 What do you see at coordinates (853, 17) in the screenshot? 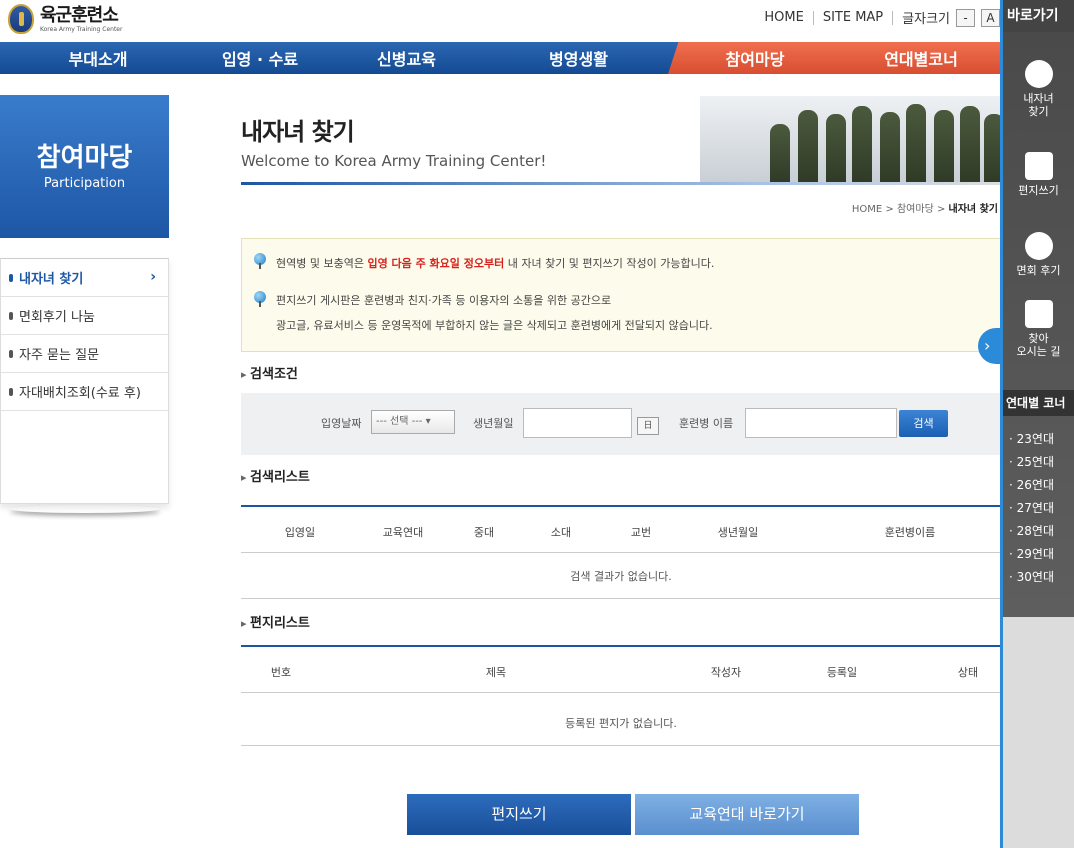
I see `sitemap-link: SITE MAP` at bounding box center [853, 17].